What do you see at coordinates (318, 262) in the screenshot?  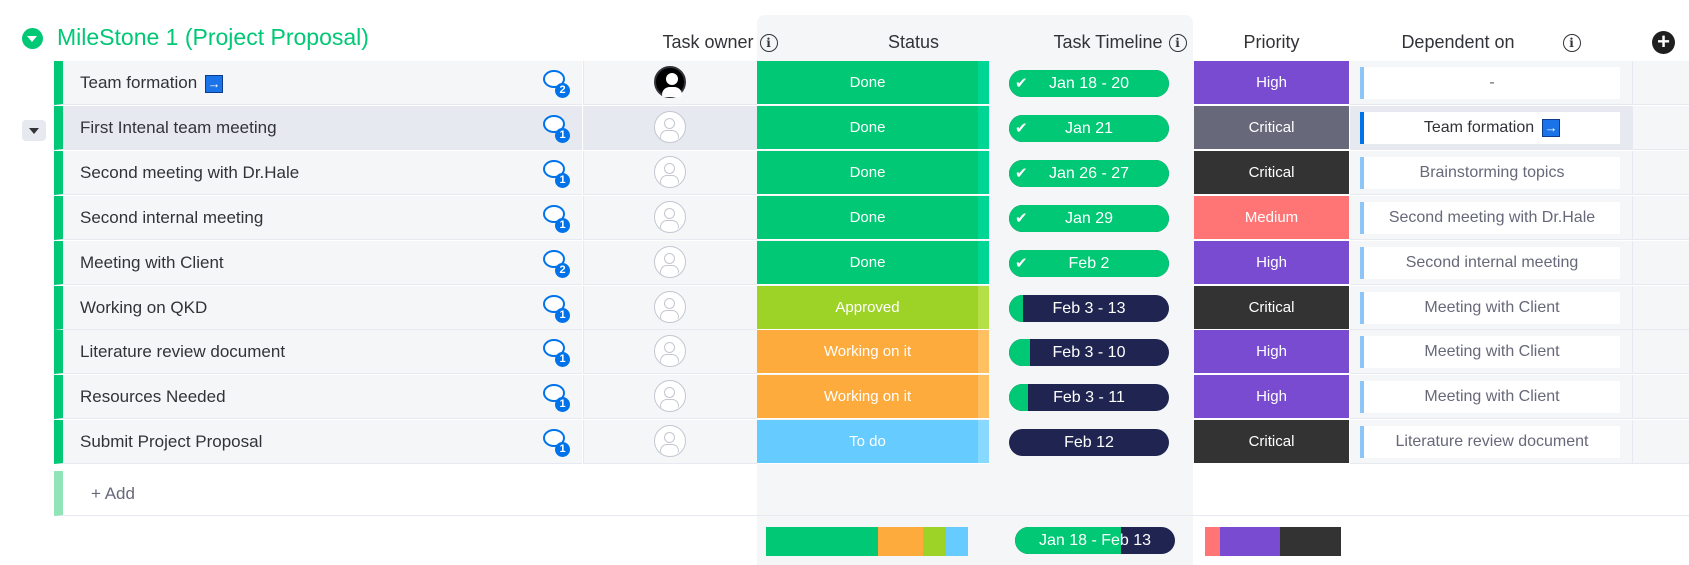 I see `task-name-cell: Meeting with Client 2` at bounding box center [318, 262].